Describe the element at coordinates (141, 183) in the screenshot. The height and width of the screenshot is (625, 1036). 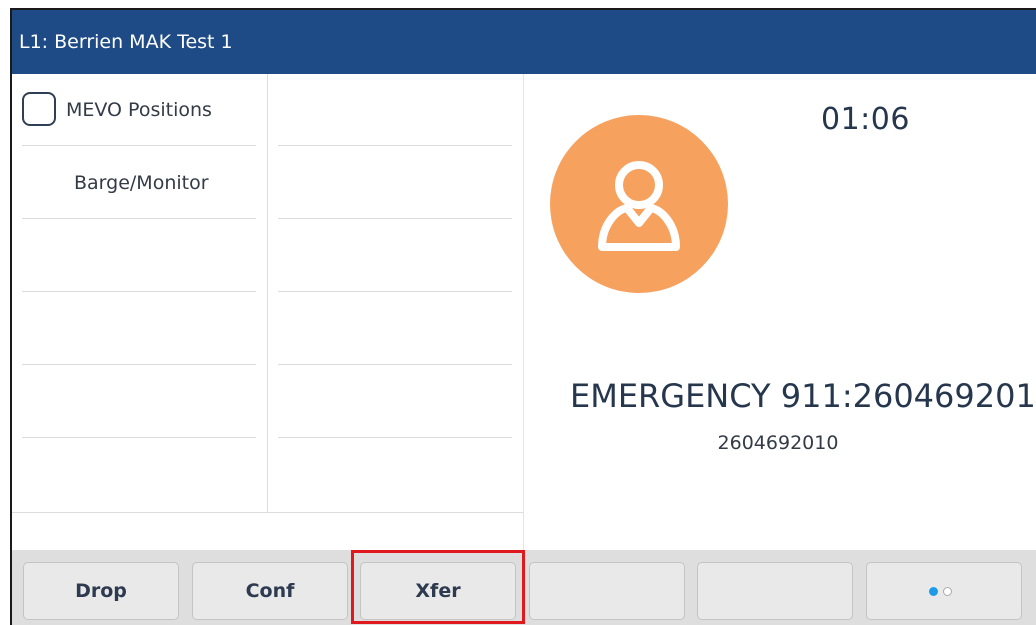
I see `key-label: Barge/Monitor` at that location.